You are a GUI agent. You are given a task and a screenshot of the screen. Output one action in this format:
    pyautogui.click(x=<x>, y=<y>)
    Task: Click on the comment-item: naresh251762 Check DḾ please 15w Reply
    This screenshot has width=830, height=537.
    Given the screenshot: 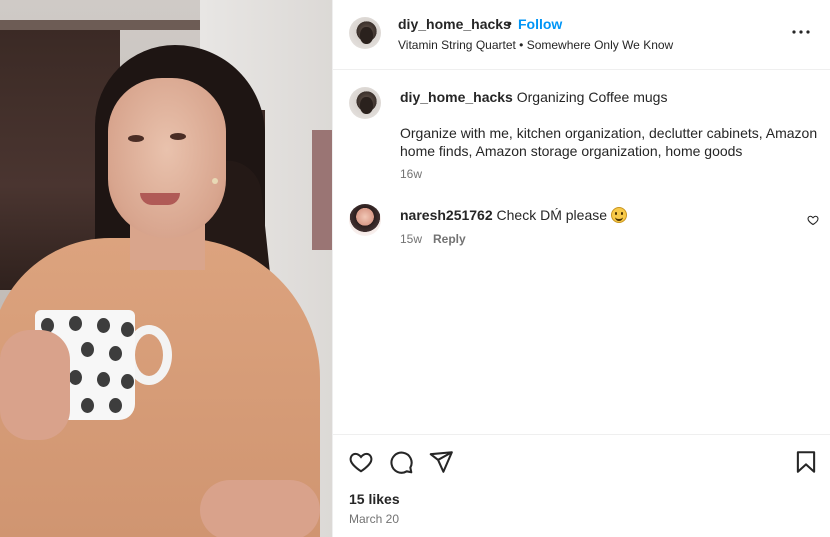 What is the action you would take?
    pyautogui.click(x=581, y=230)
    